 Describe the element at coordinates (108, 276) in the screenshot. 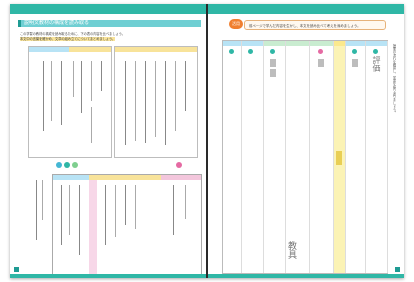

I see `left-bottom-band` at that location.